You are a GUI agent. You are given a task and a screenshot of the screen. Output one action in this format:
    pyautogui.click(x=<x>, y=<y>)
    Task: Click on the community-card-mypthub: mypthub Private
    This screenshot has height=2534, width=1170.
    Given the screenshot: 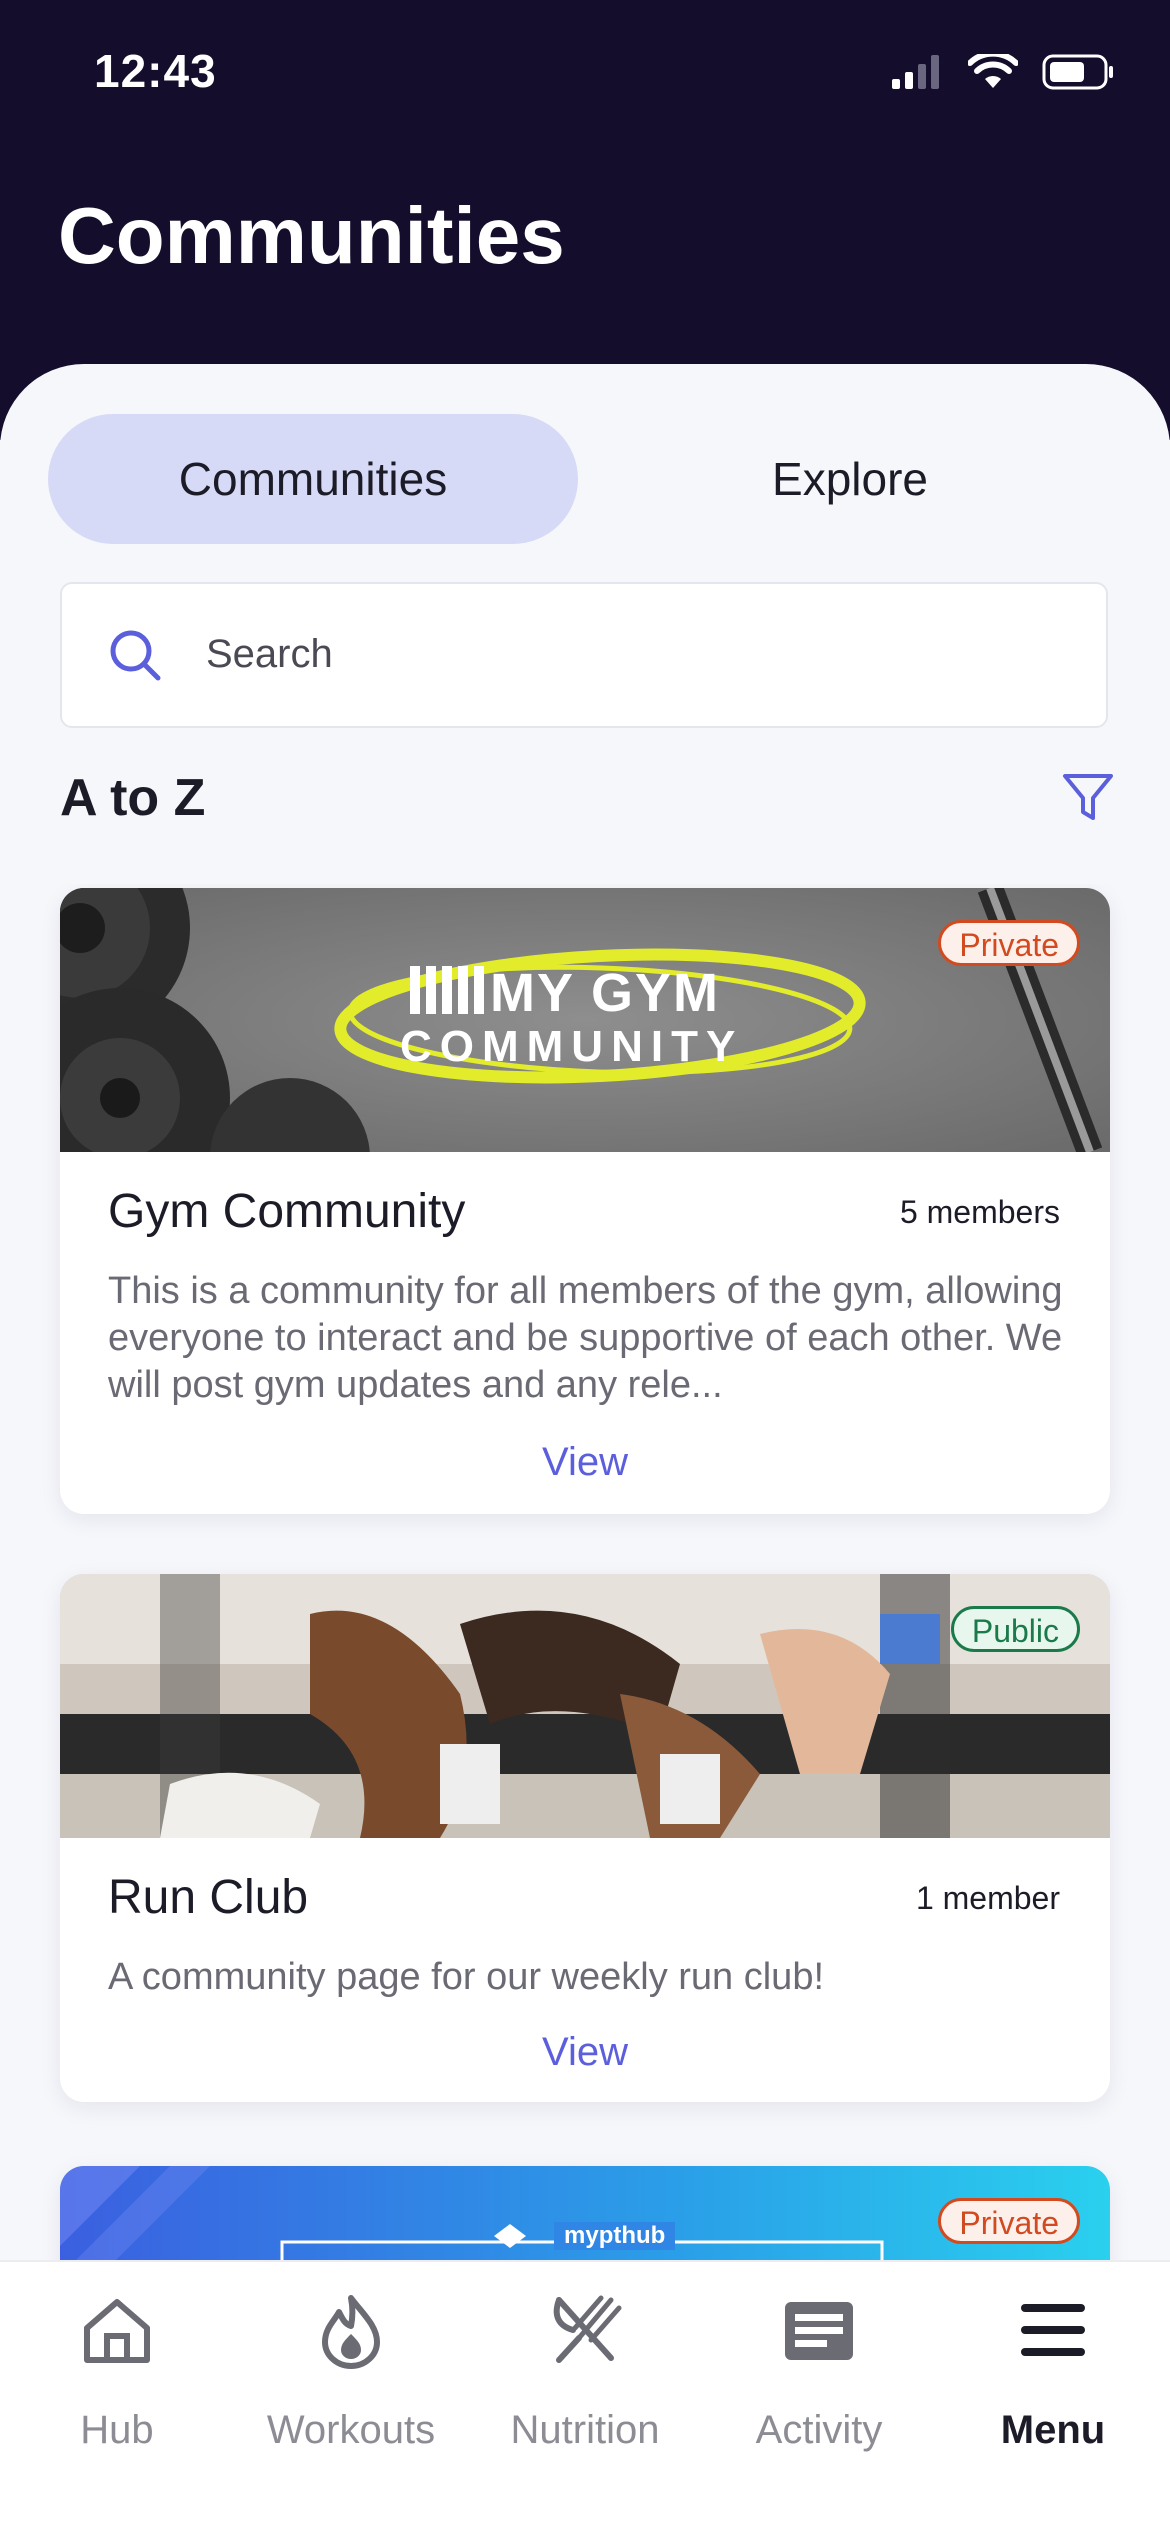 What is the action you would take?
    pyautogui.click(x=585, y=2213)
    